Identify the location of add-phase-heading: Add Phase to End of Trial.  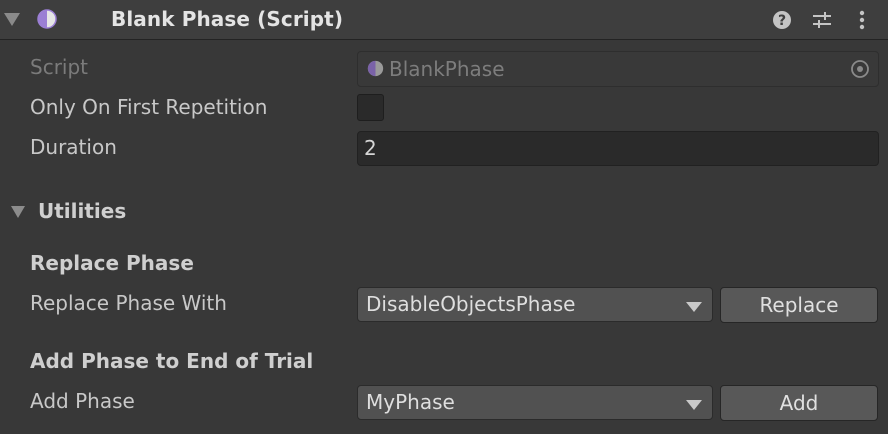
(172, 361).